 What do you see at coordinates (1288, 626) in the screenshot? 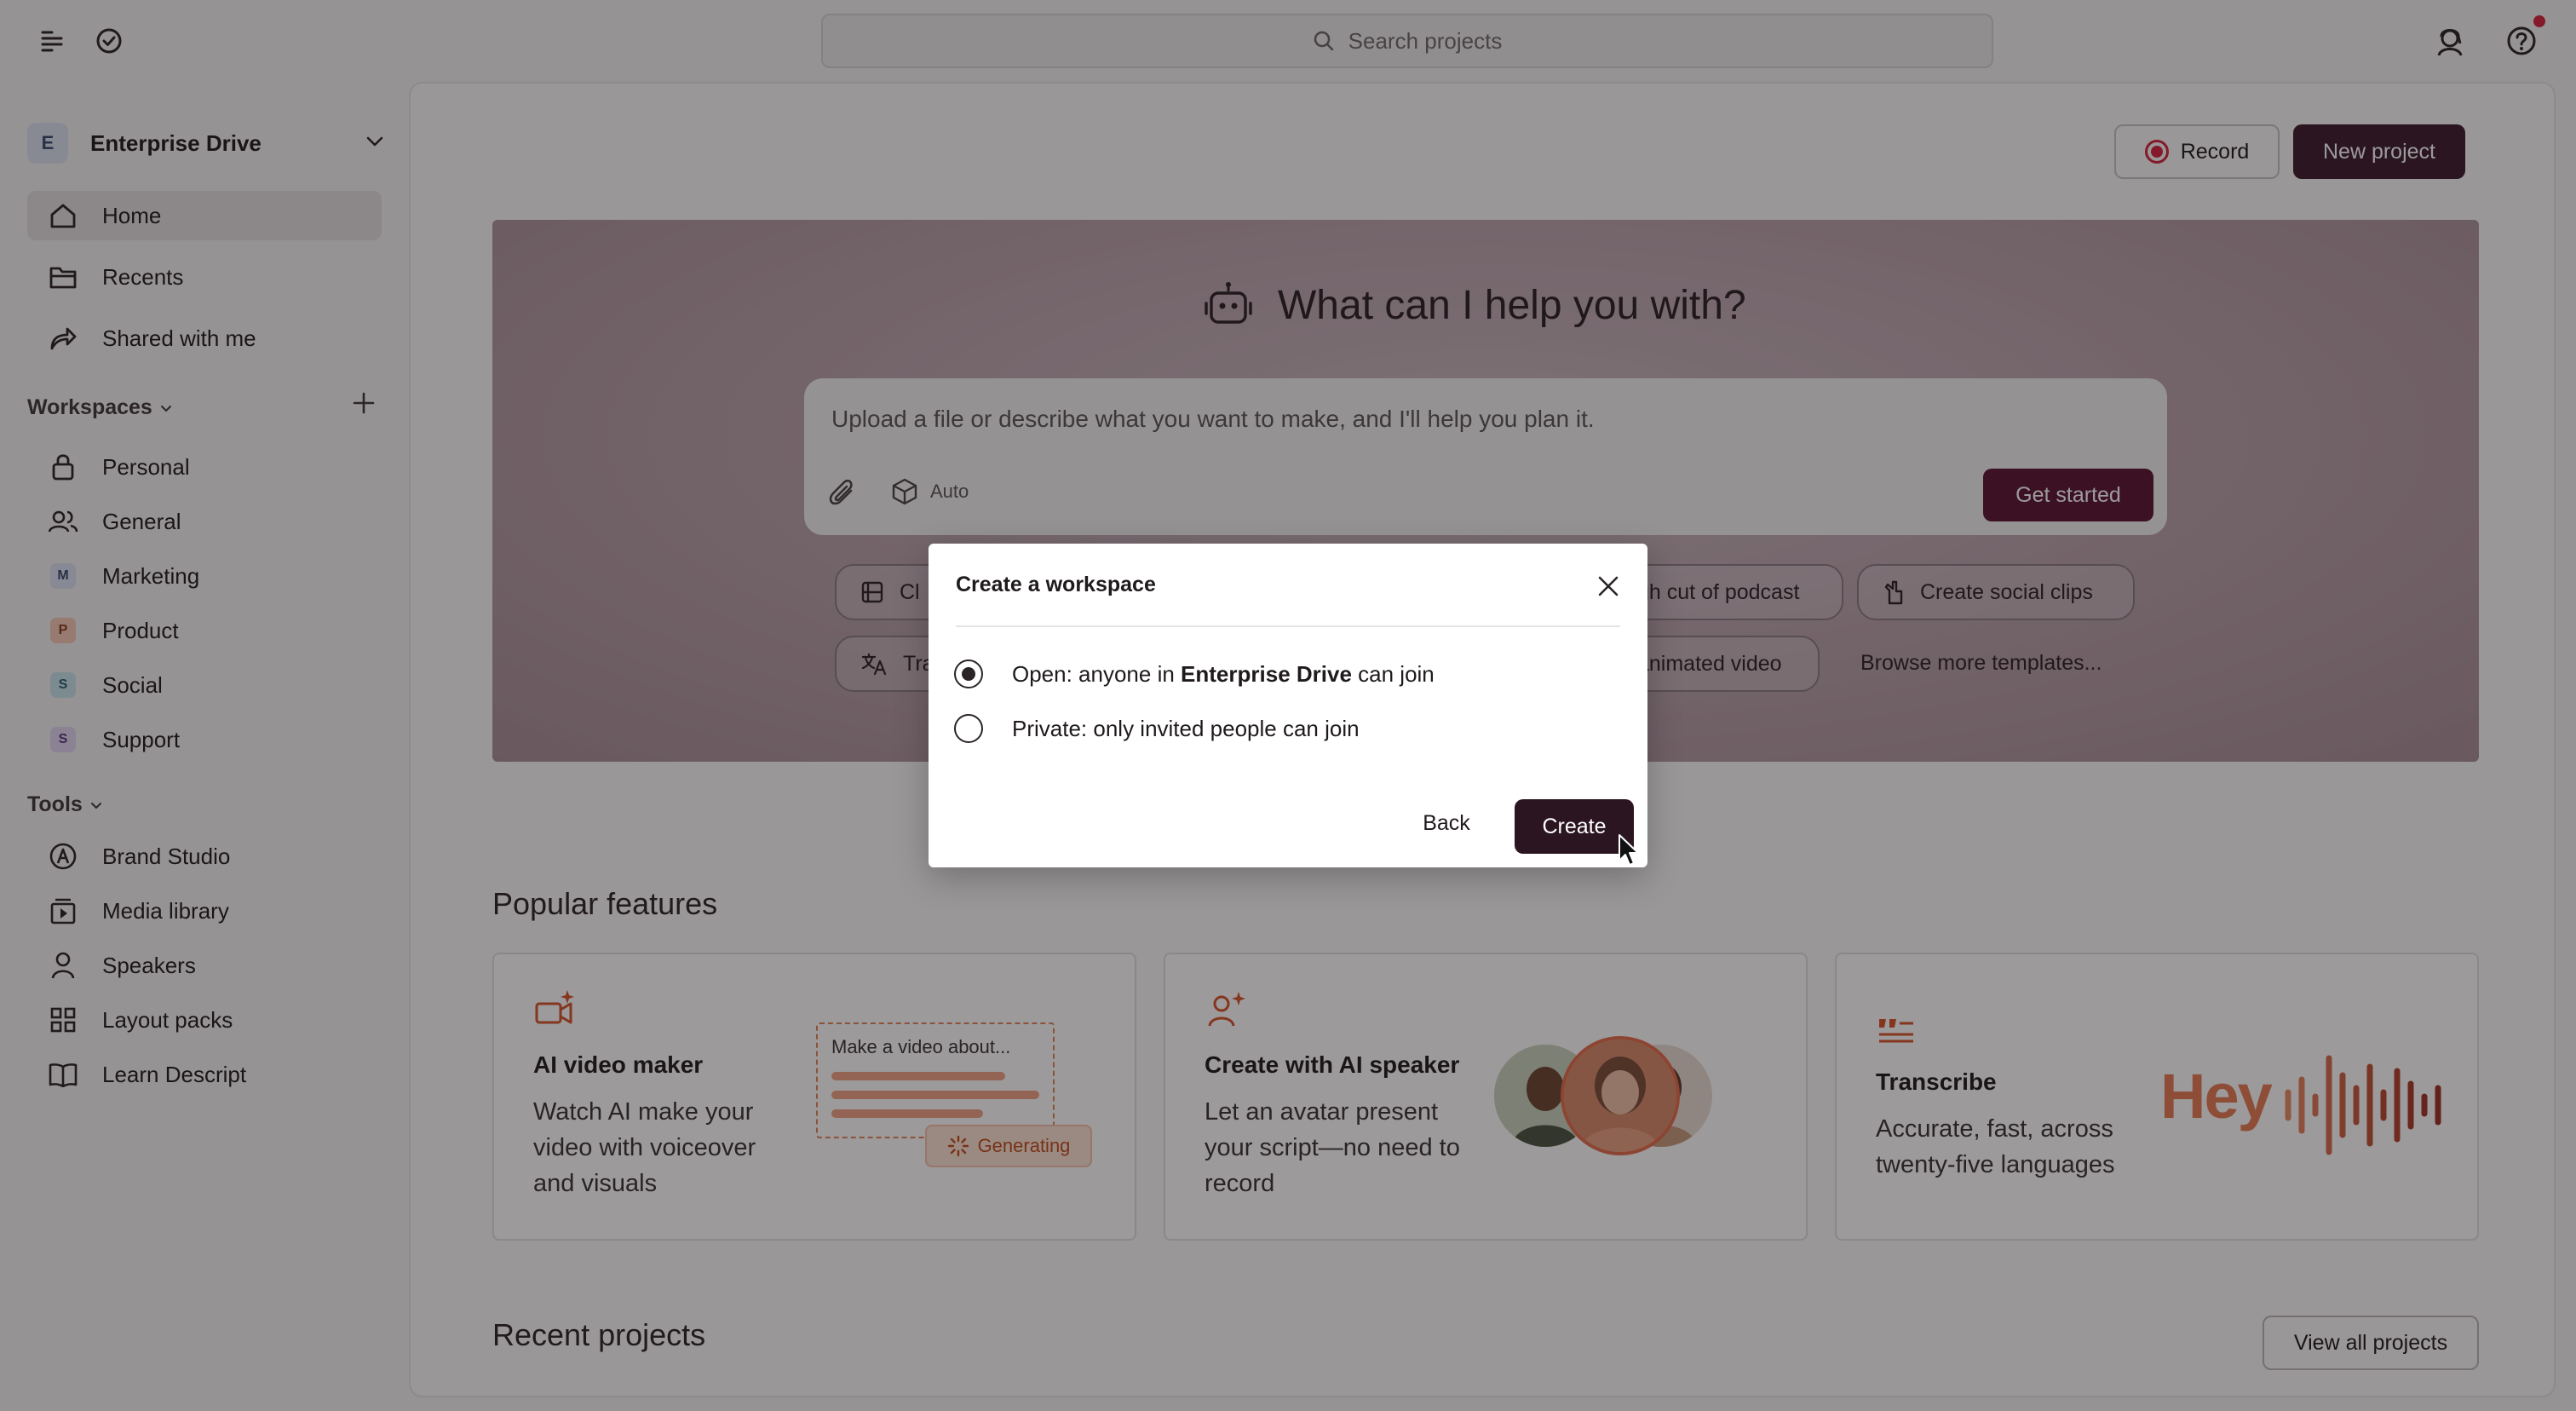
I see `dialog-divider` at bounding box center [1288, 626].